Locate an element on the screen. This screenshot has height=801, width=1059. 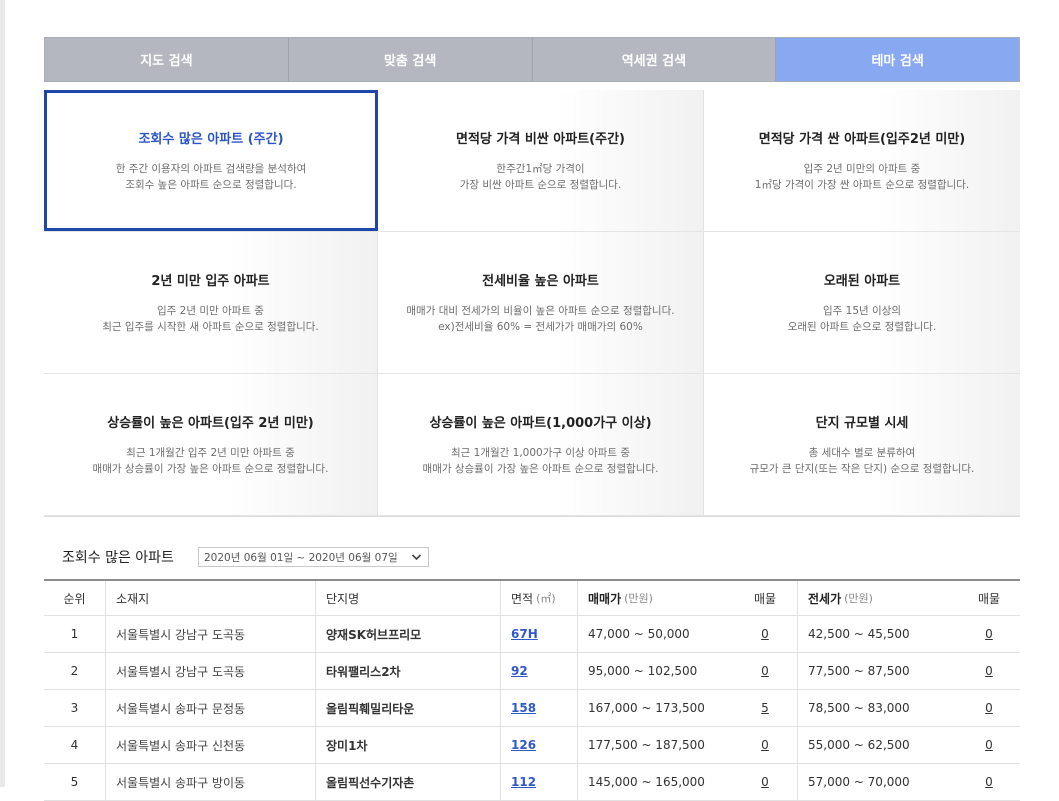
name-cell: 올림픽훼밀리타운 is located at coordinates (408, 708).